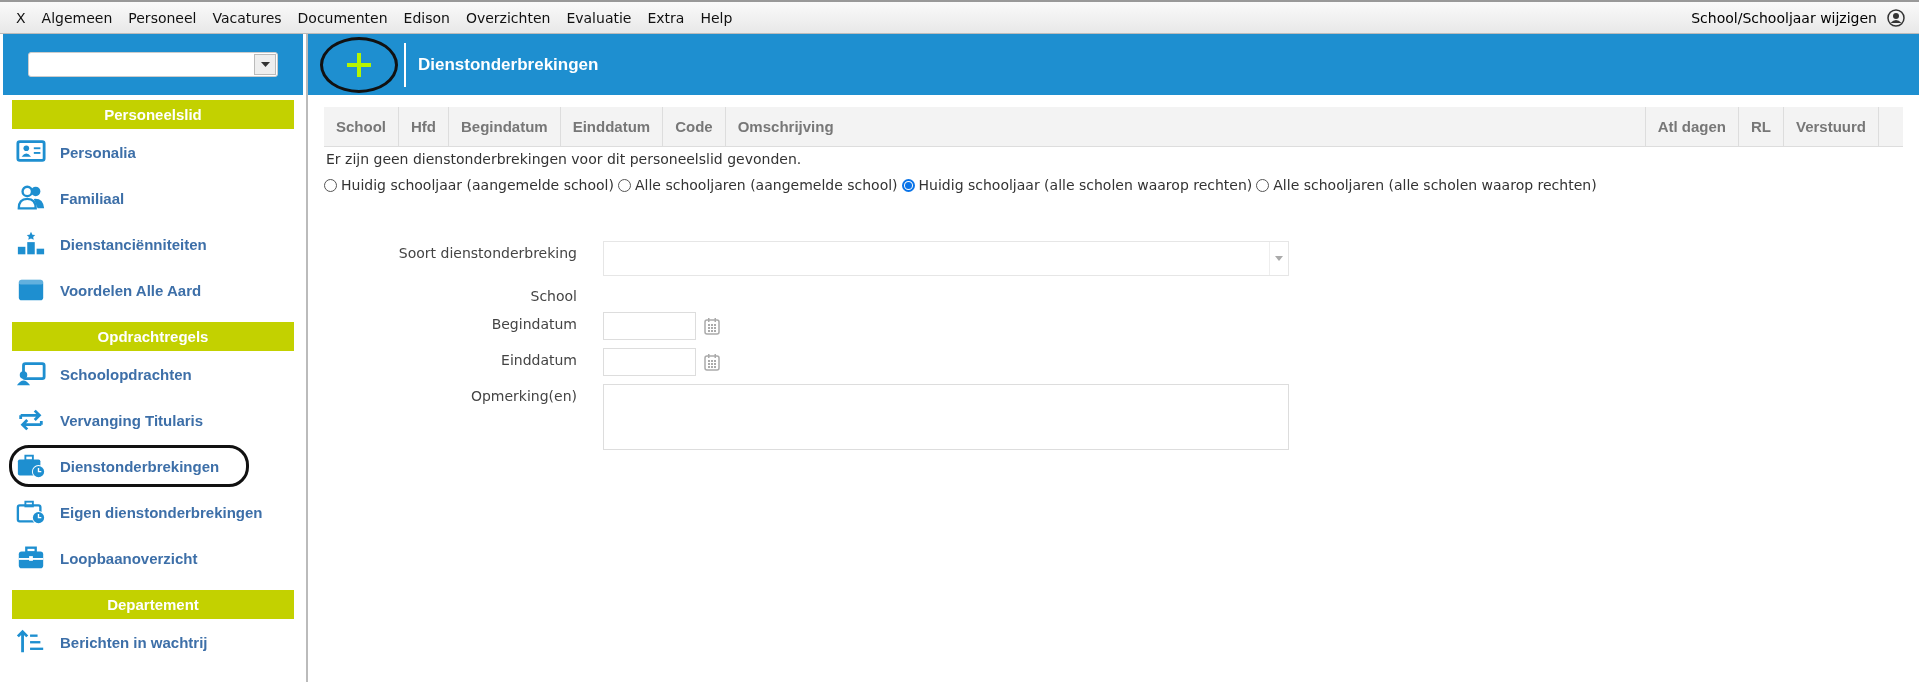 The height and width of the screenshot is (682, 1919). Describe the element at coordinates (1692, 127) in the screenshot. I see `column-header: Atl dagen` at that location.